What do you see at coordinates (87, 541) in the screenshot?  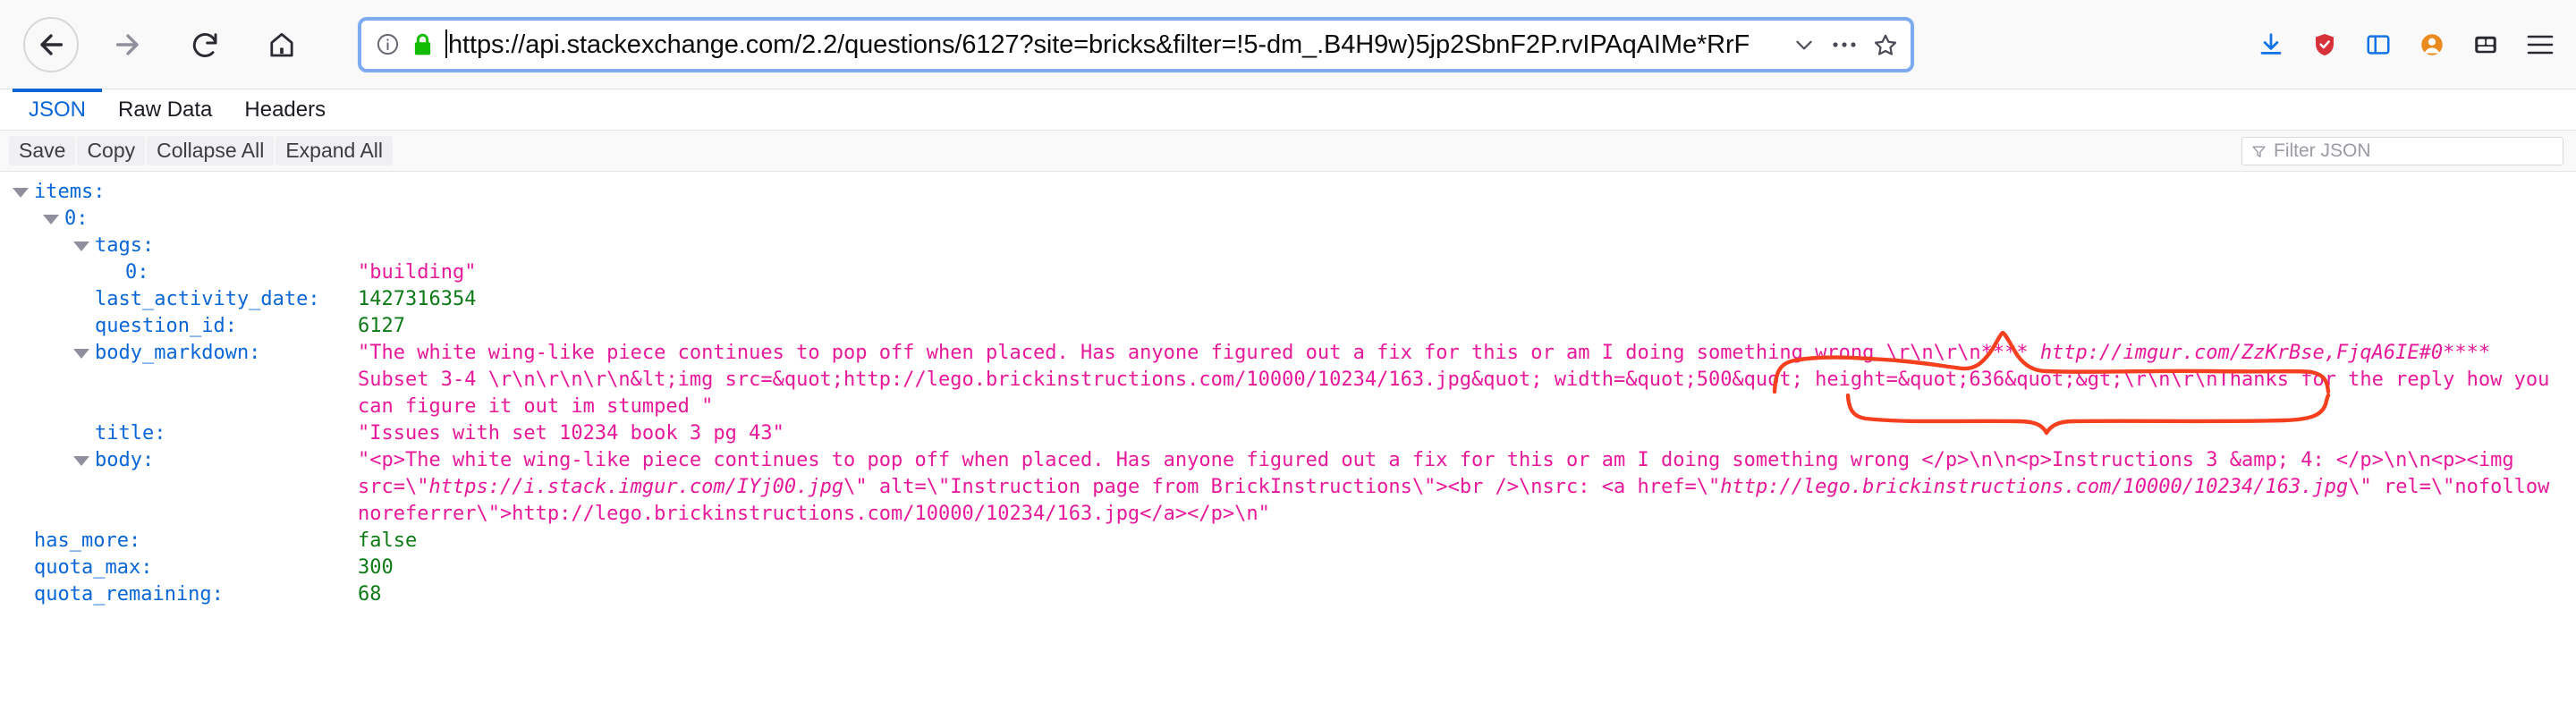 I see `json-key: has_more:` at bounding box center [87, 541].